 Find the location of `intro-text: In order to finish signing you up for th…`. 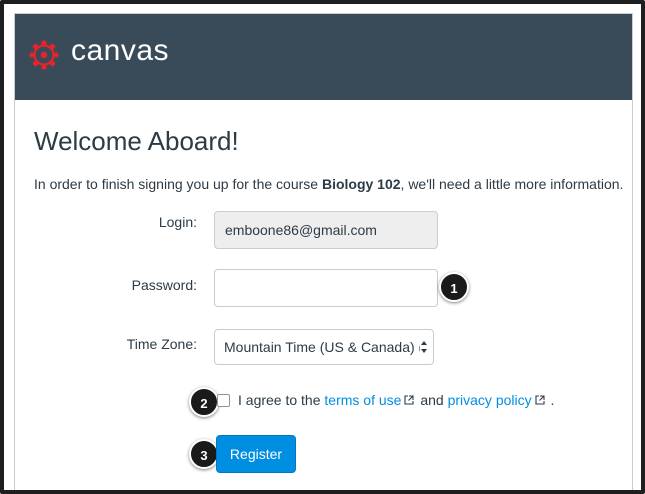

intro-text: In order to finish signing you up for th… is located at coordinates (328, 184).